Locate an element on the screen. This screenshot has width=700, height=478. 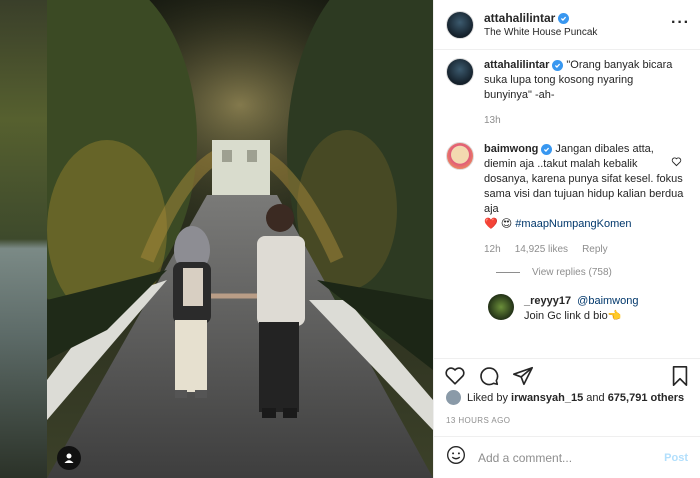
likes-mid: and is located at coordinates (595, 397).